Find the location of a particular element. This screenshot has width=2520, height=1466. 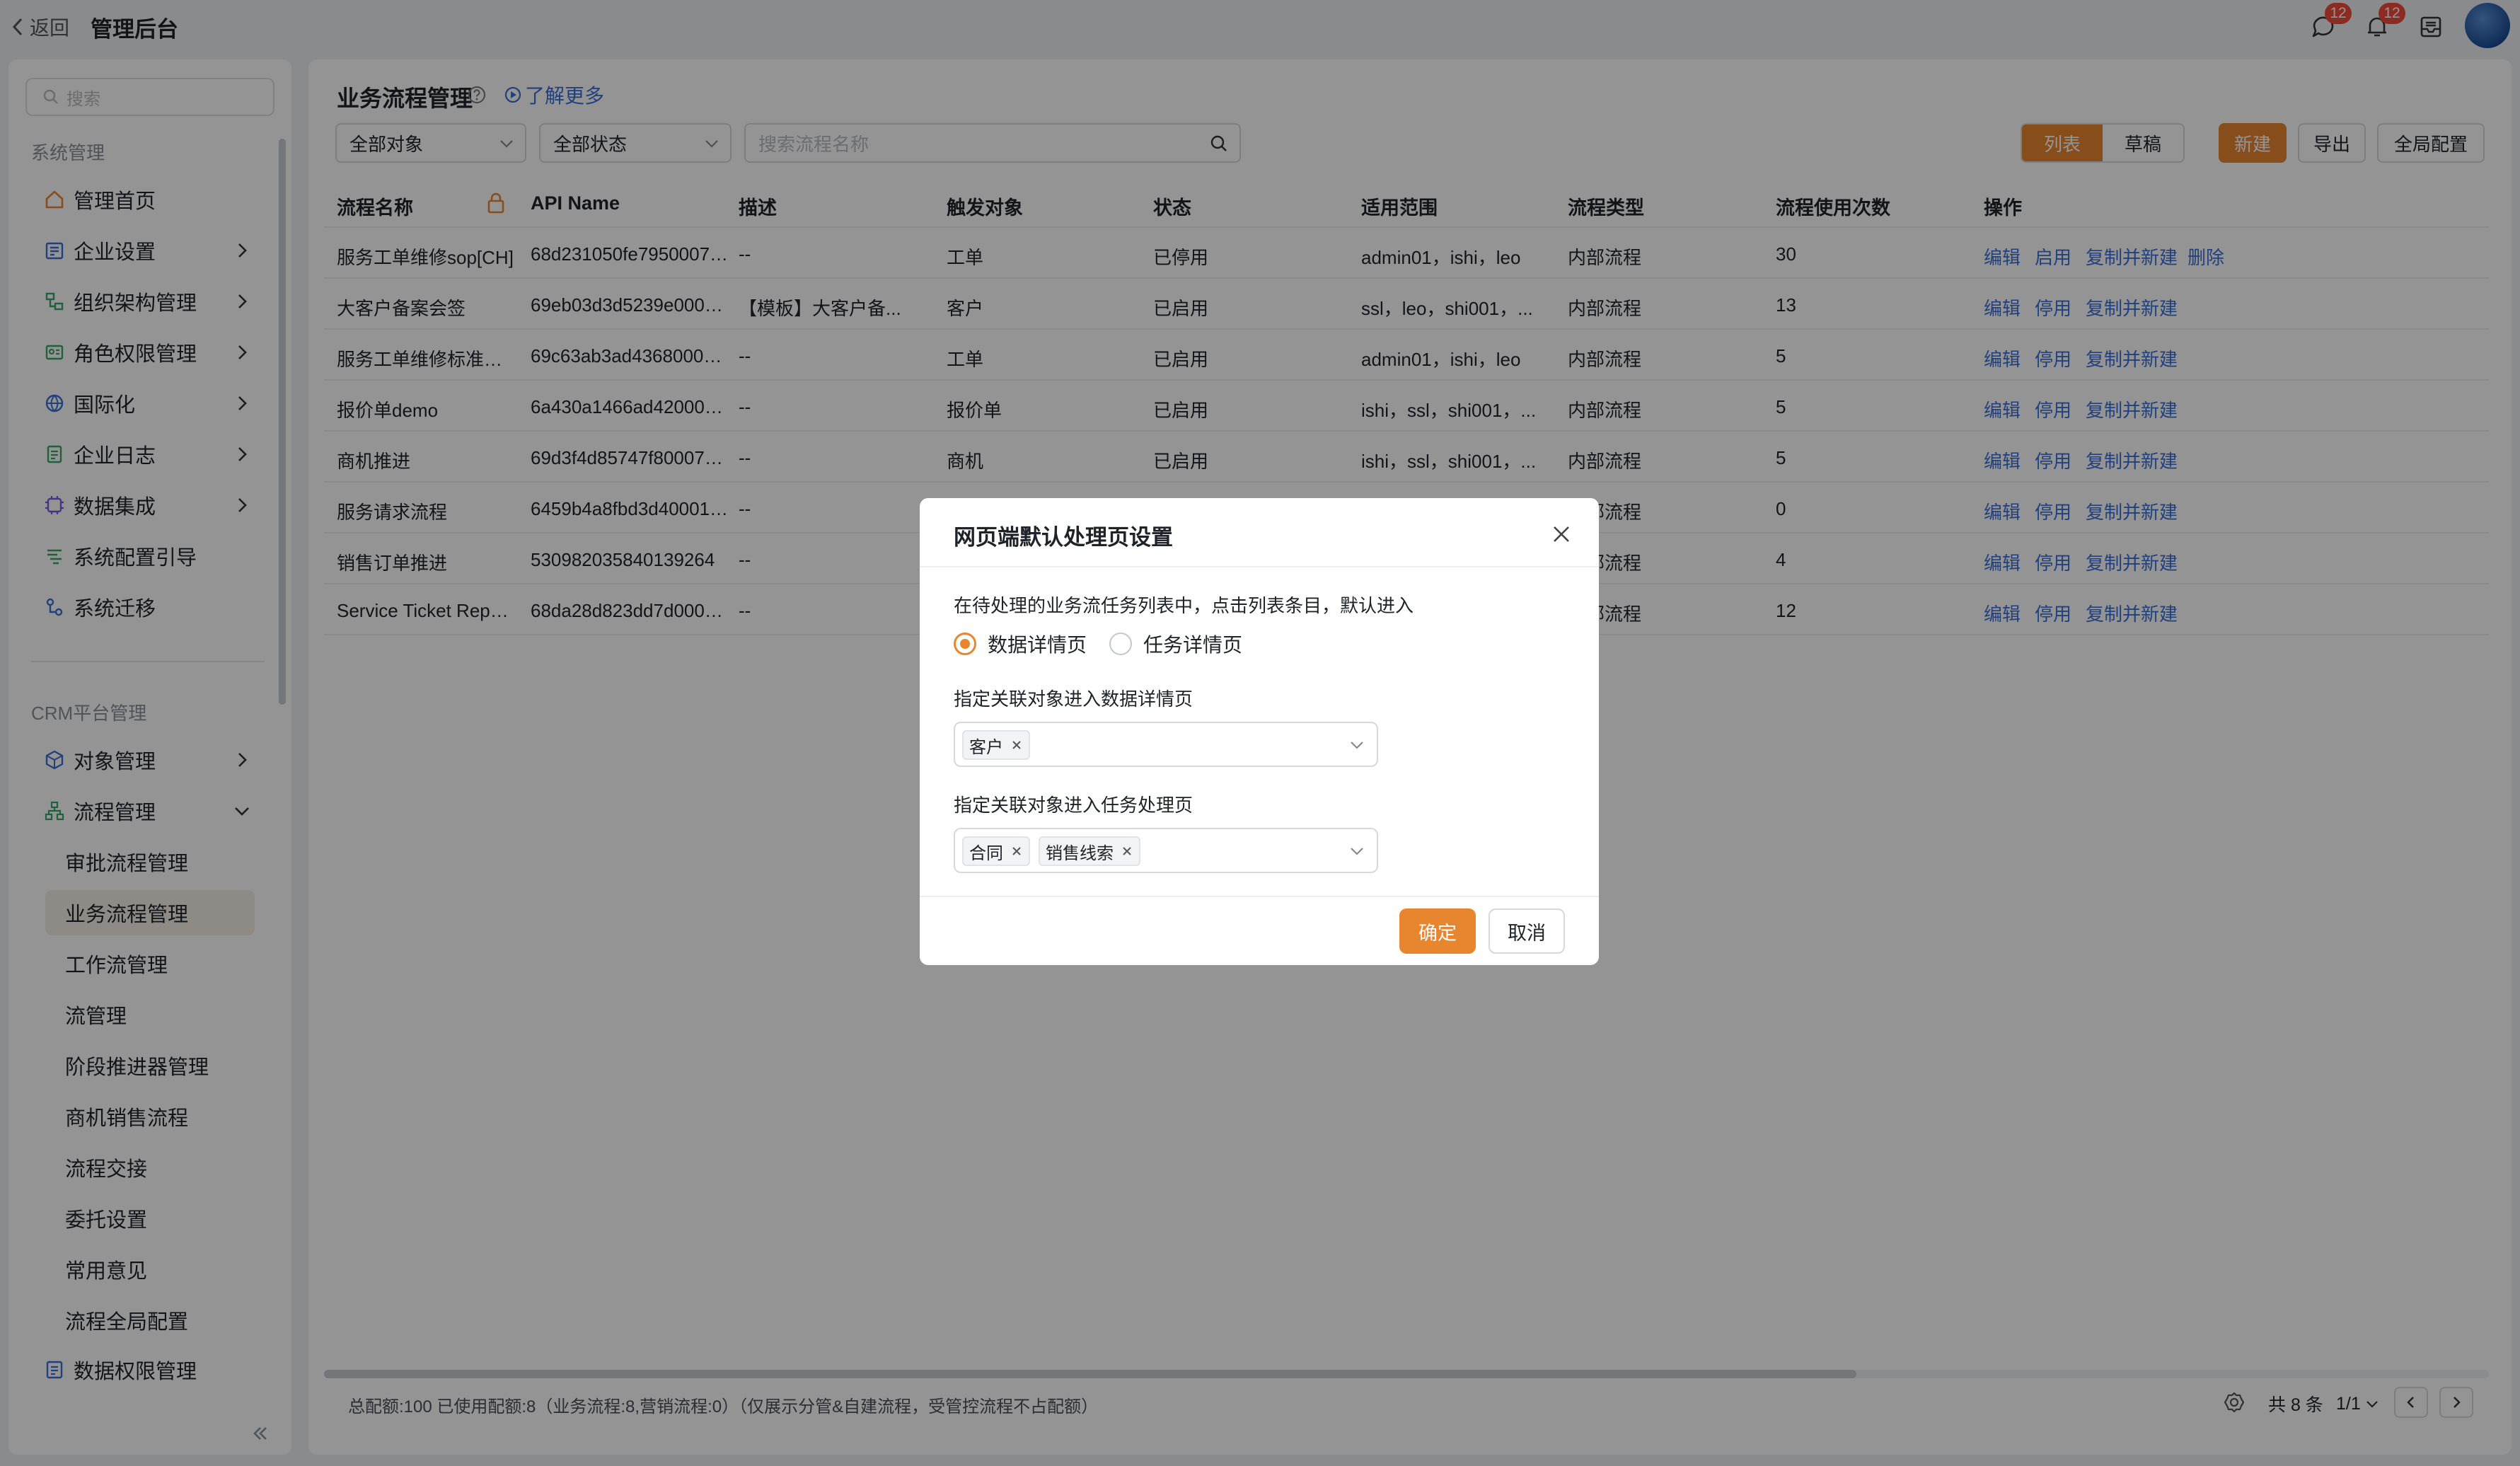

selected-tag: 销售线索 is located at coordinates (1089, 851).